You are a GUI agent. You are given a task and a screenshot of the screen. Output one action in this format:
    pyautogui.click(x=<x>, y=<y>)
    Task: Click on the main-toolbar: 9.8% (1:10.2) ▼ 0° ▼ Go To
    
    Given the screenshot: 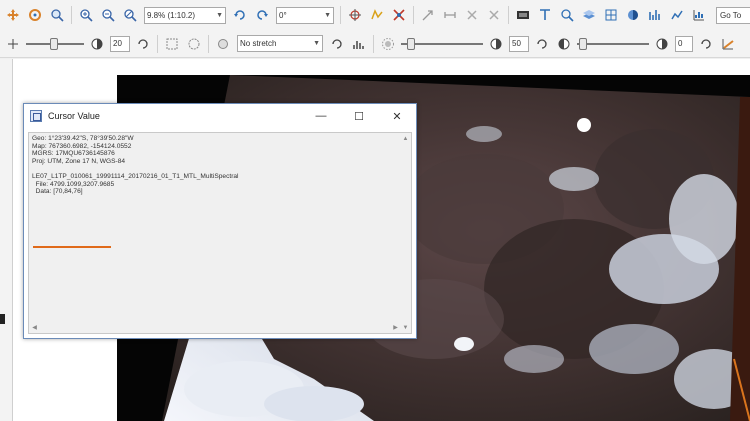 What is the action you would take?
    pyautogui.click(x=375, y=15)
    